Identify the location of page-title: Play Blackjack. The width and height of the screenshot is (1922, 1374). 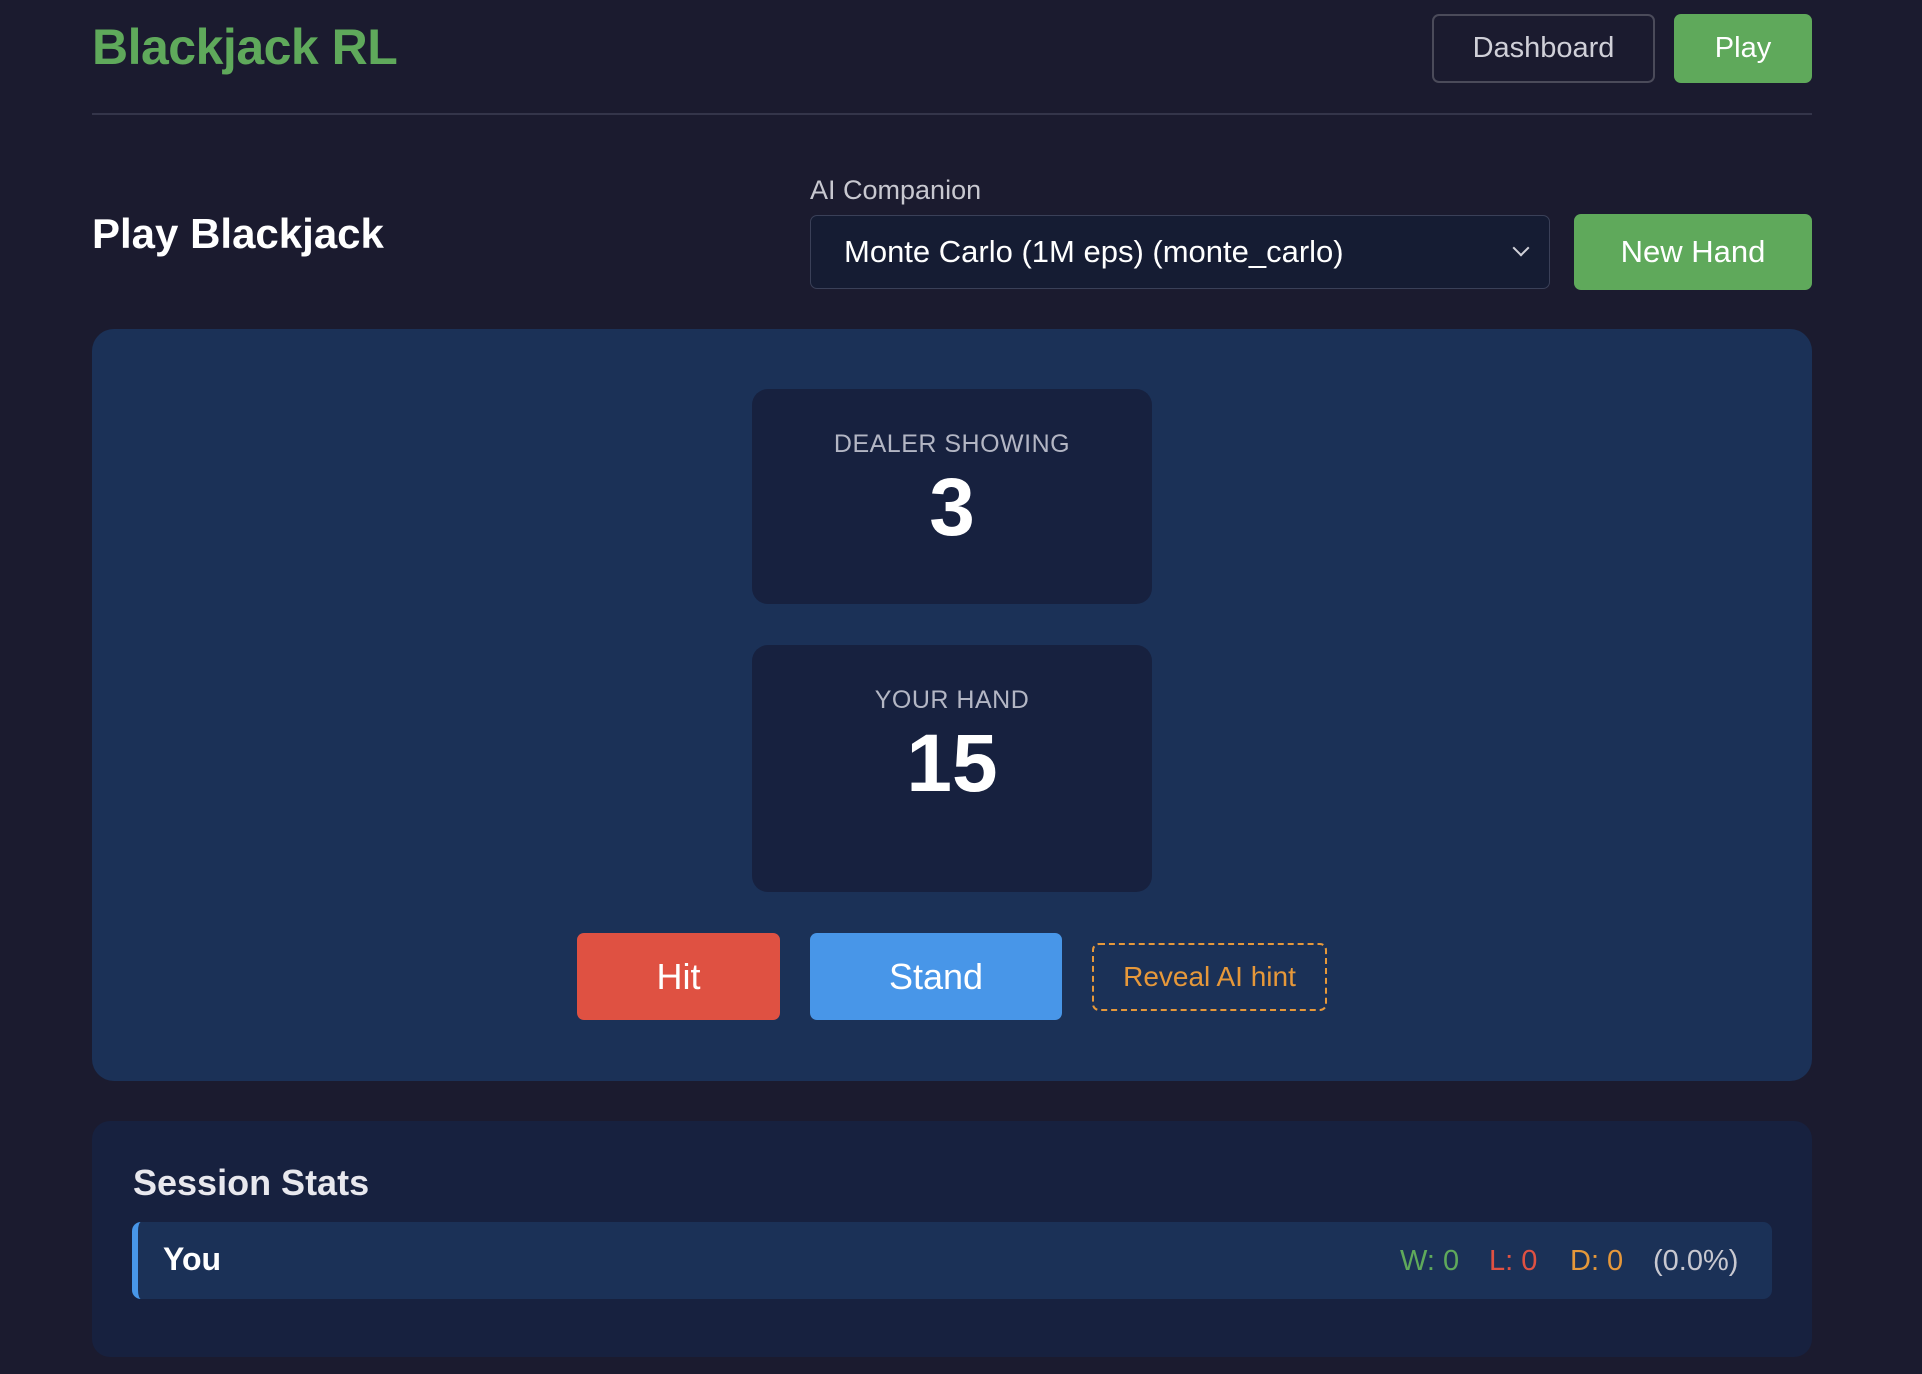
(238, 233).